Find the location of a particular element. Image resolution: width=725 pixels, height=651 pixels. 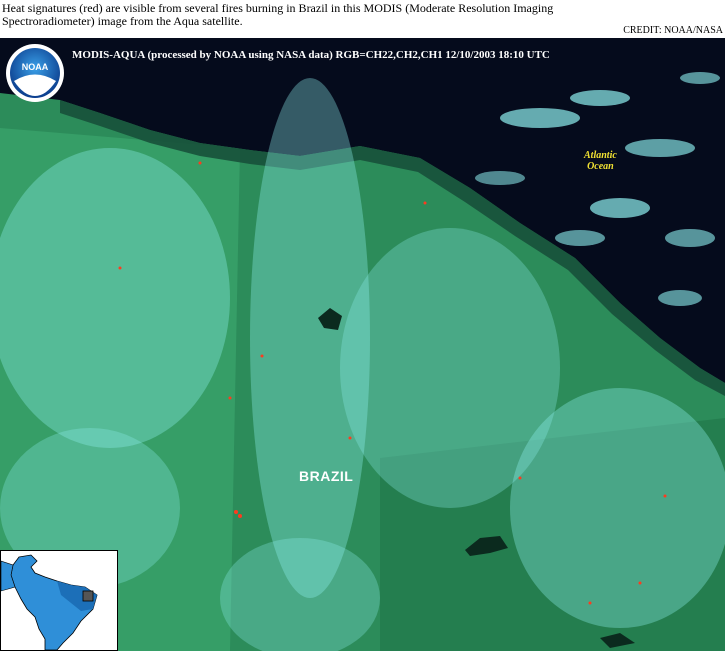

inset-map-drawing is located at coordinates (59, 600).